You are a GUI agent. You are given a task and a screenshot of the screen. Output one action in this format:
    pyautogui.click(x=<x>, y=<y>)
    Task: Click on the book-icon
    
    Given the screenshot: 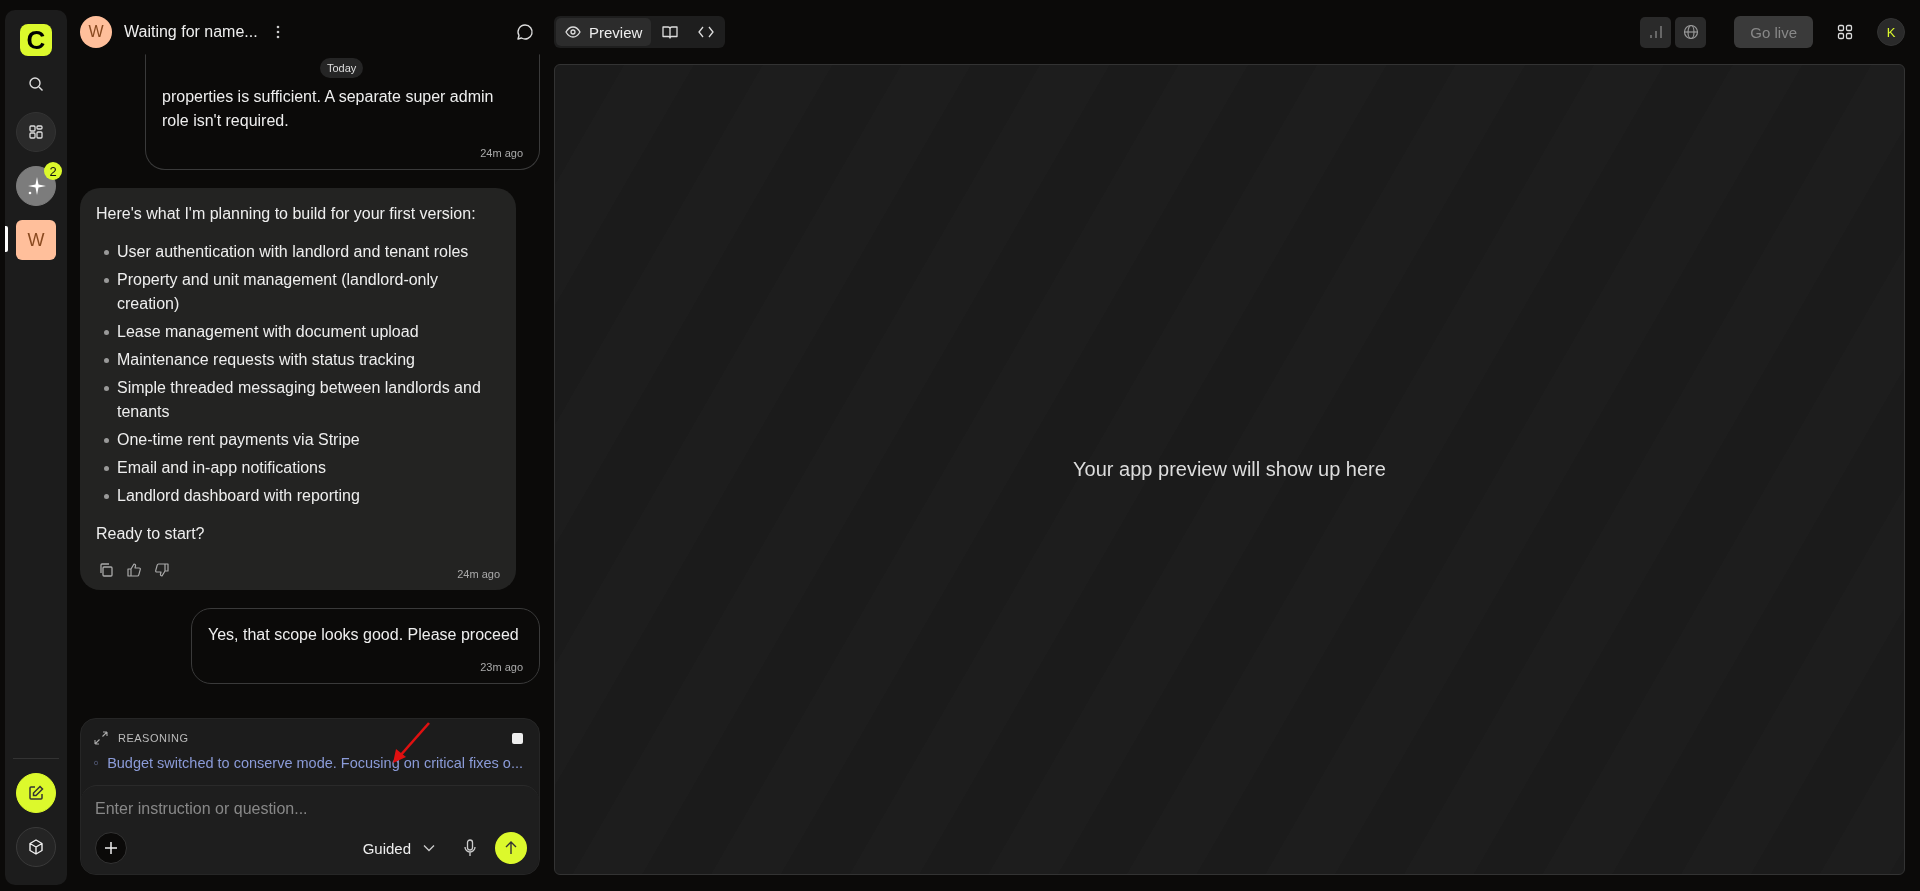 What is the action you would take?
    pyautogui.click(x=670, y=32)
    